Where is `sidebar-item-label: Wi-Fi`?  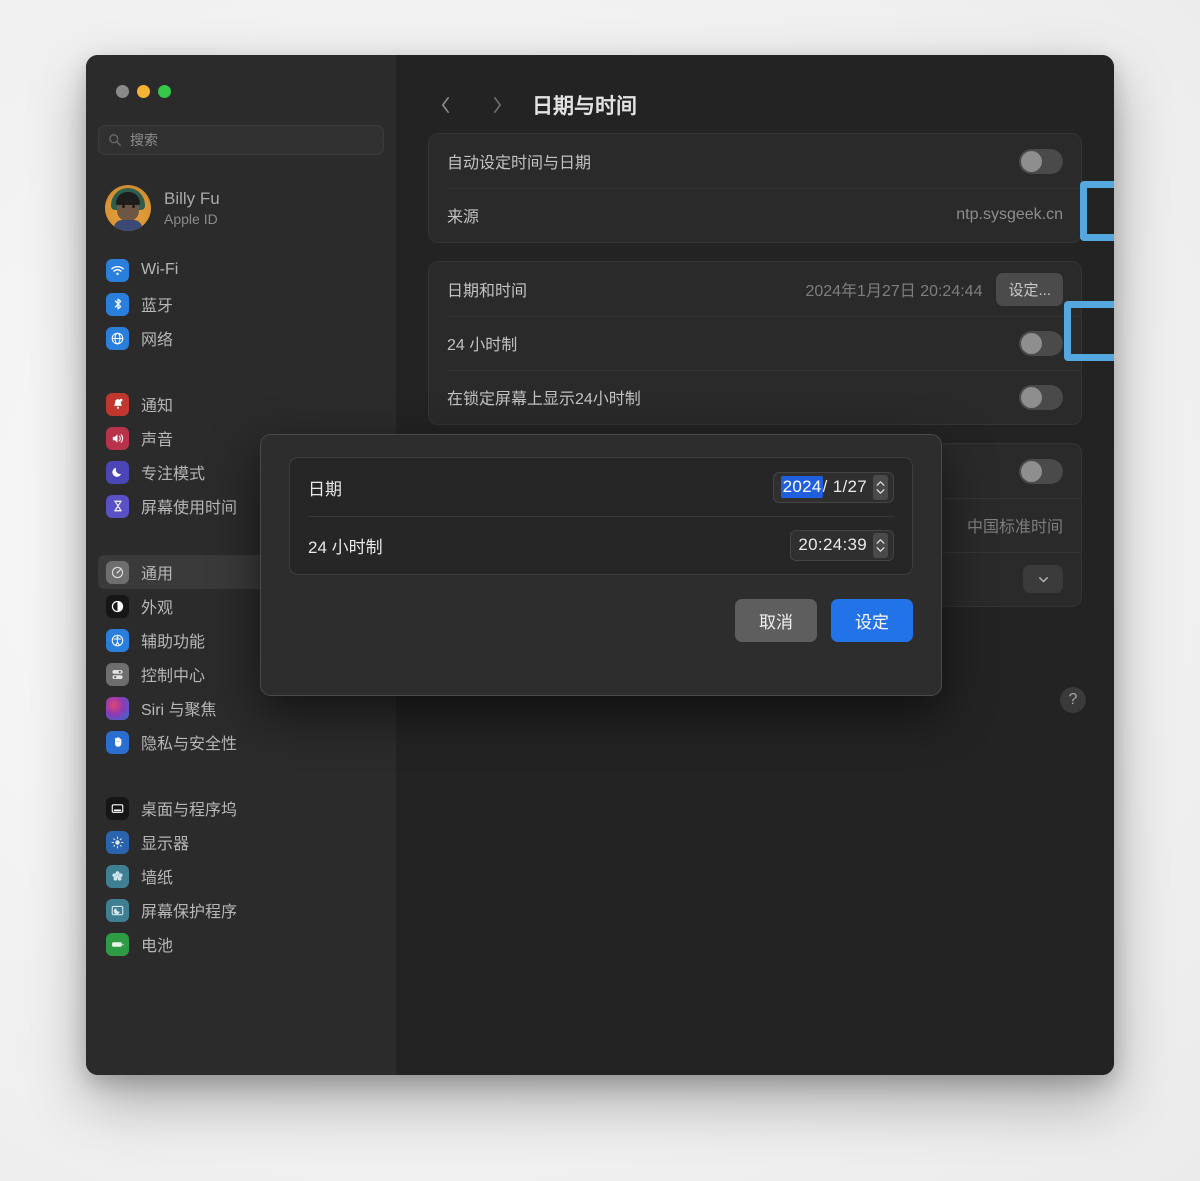
sidebar-item-label: Wi-Fi is located at coordinates (160, 269).